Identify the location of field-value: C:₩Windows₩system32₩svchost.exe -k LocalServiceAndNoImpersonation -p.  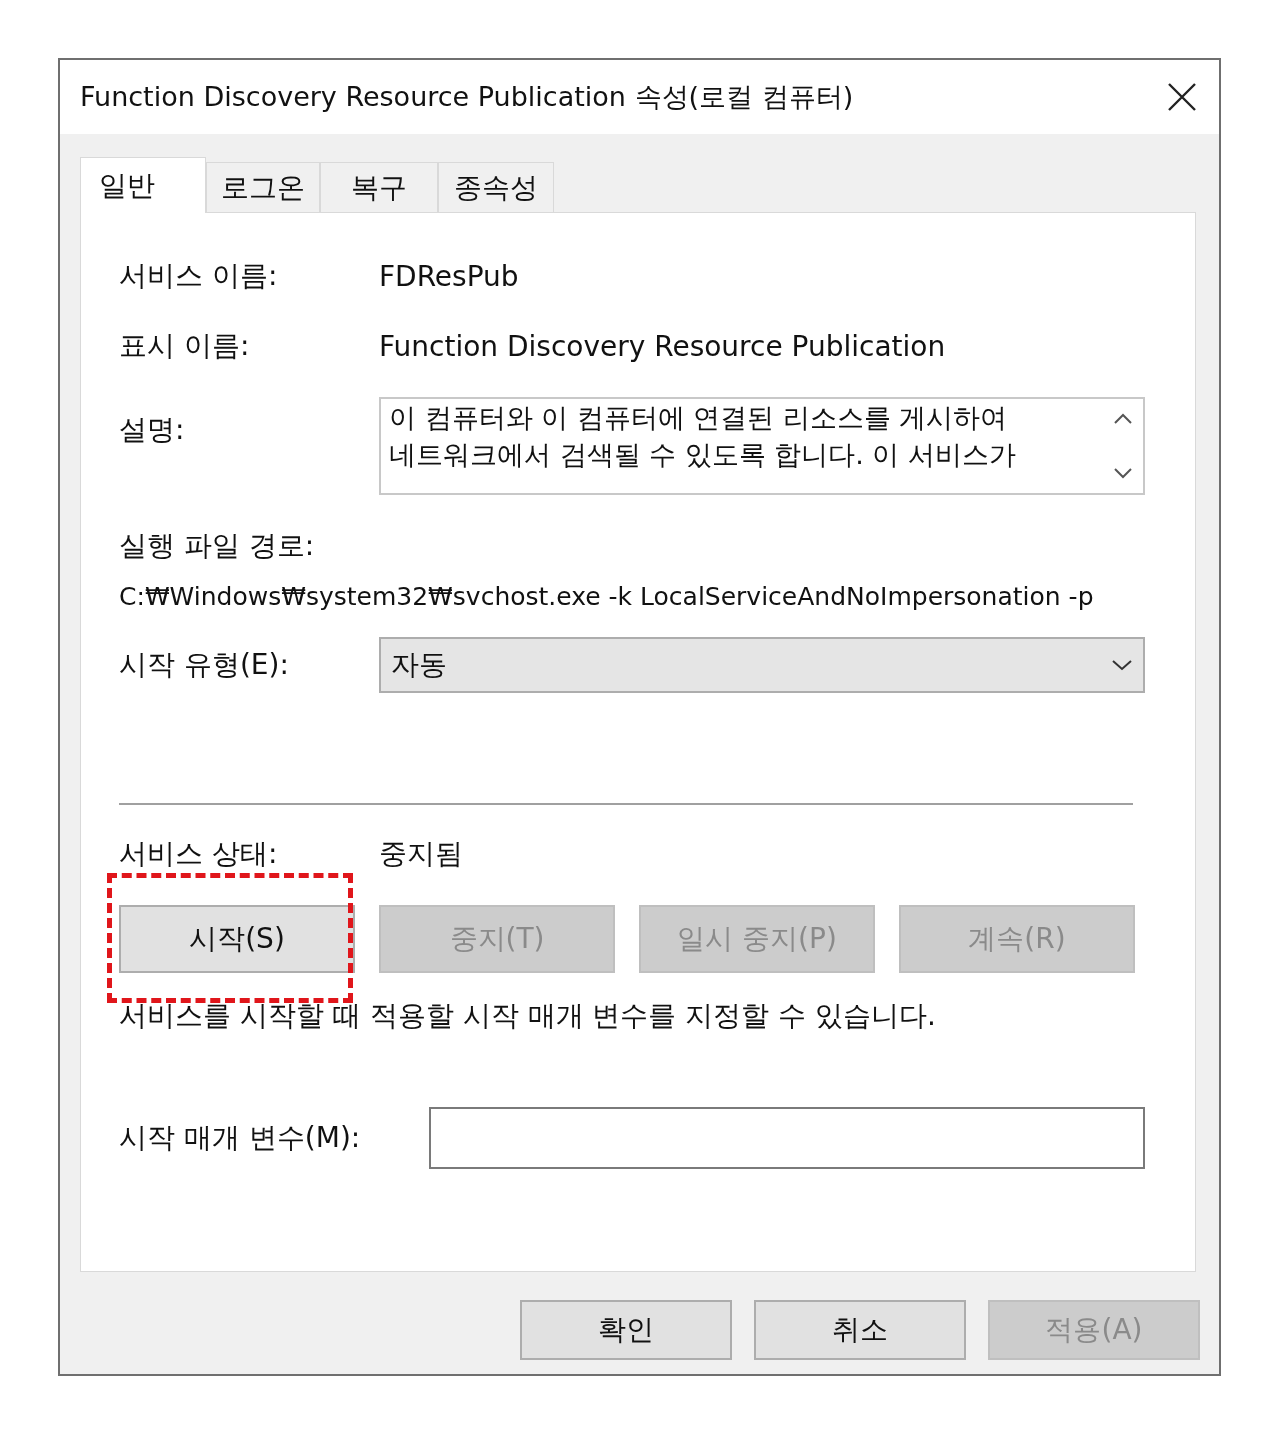
(606, 596).